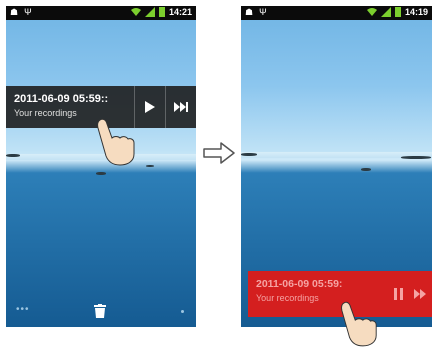 This screenshot has height=349, width=432. I want to click on transition-arrow-icon, so click(219, 153).